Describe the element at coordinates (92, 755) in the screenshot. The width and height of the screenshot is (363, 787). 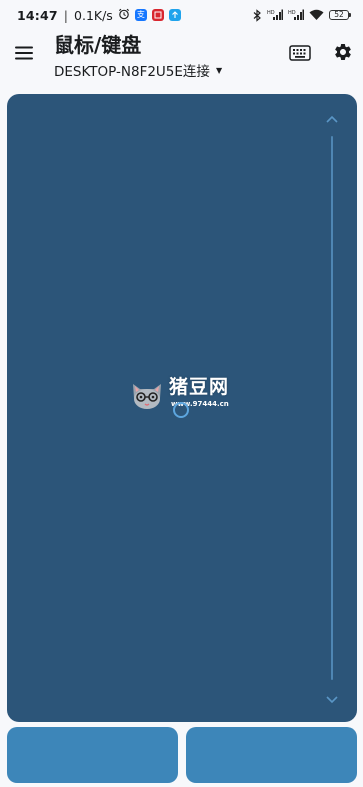
I see `left-click-button` at that location.